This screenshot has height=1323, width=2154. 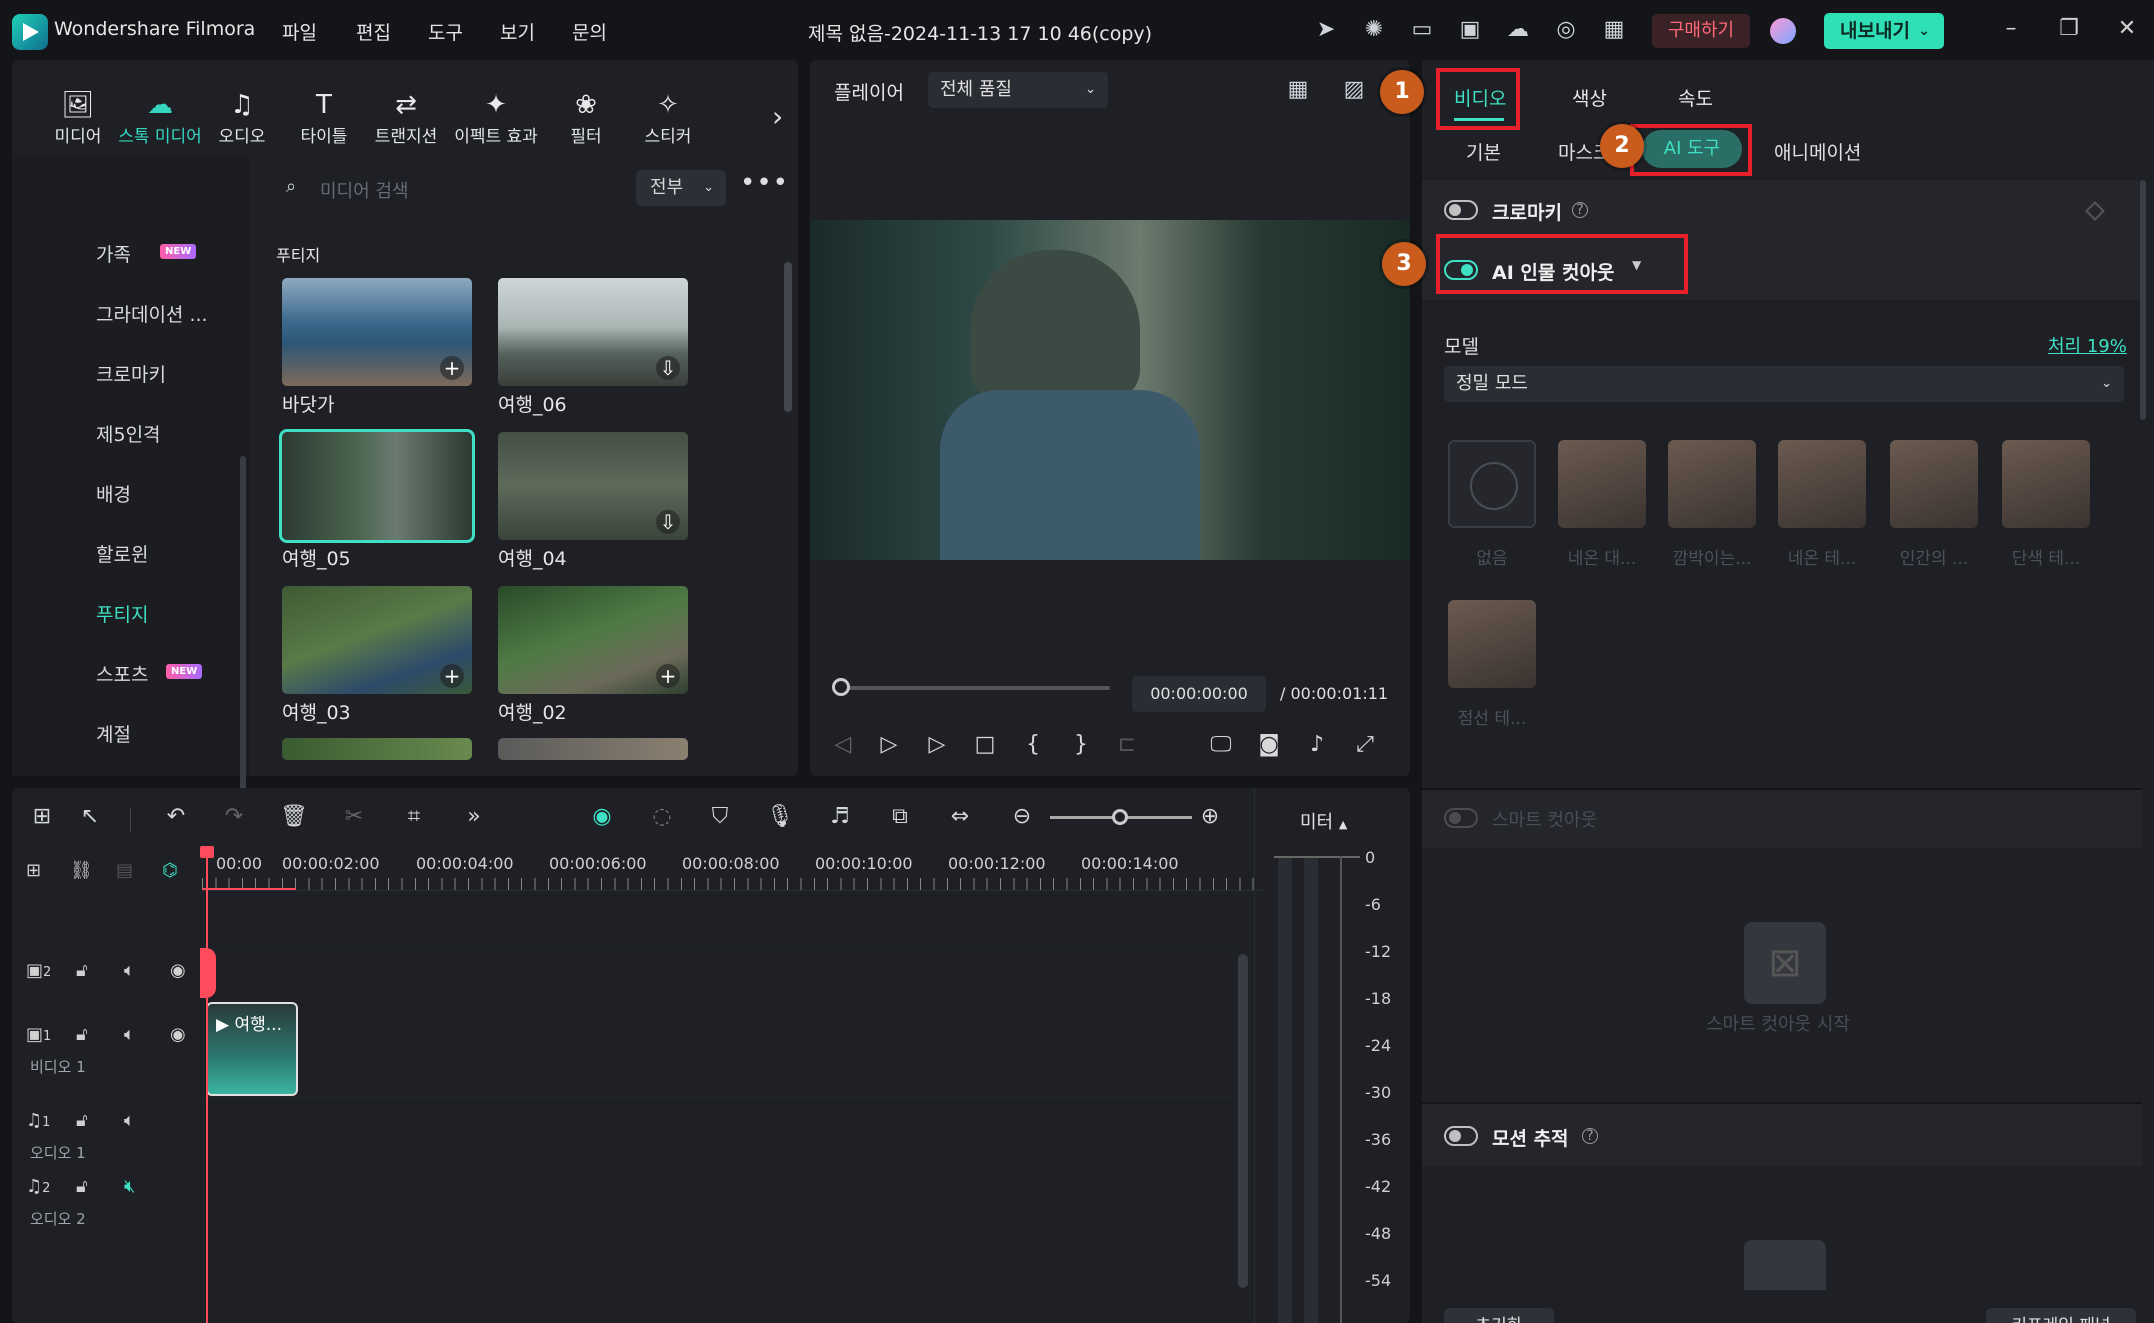 I want to click on mark-out-icon: }, so click(x=1081, y=744).